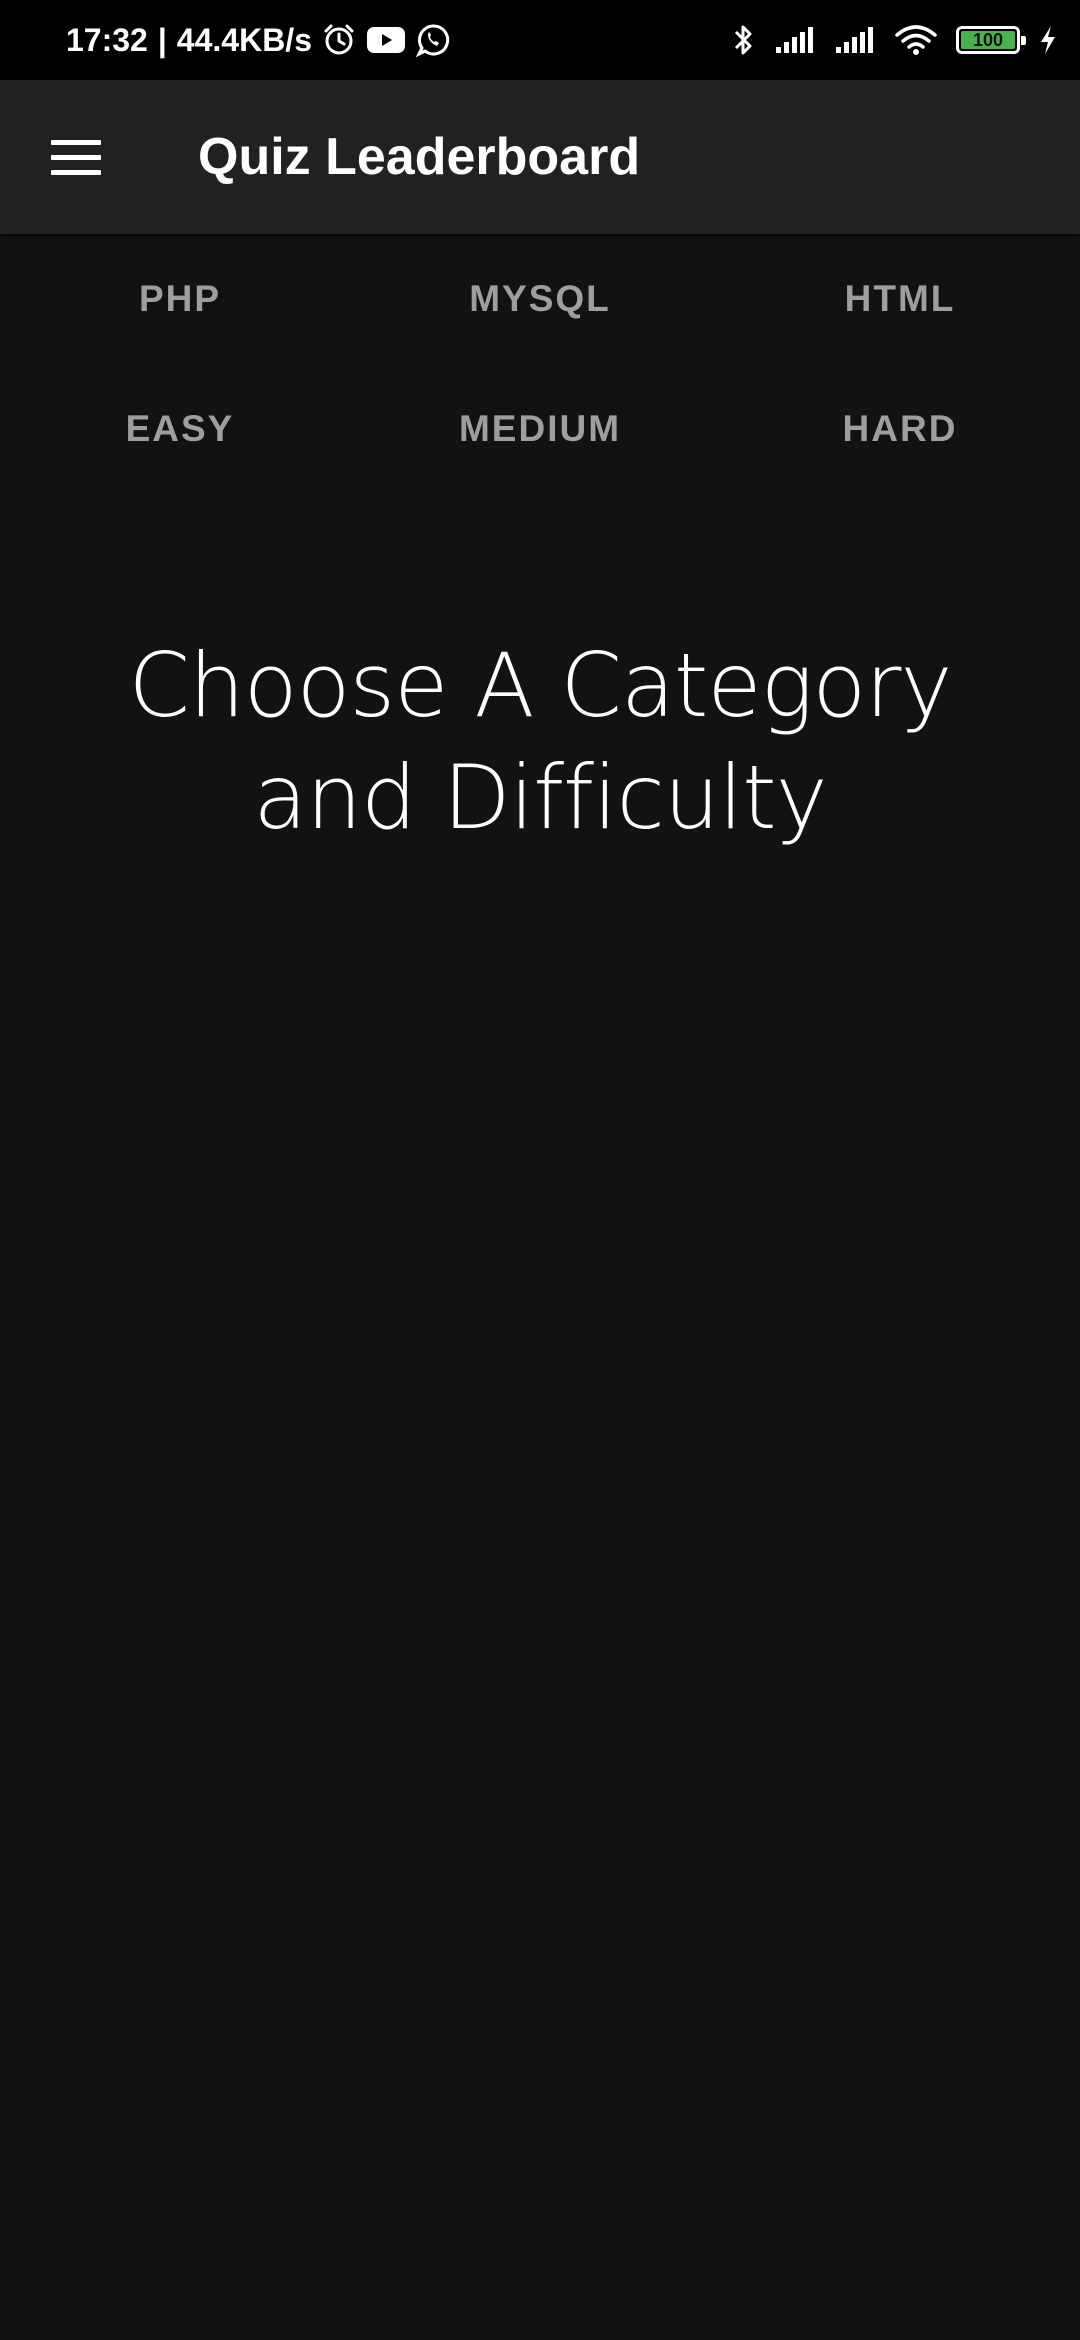 The image size is (1080, 2340). Describe the element at coordinates (744, 40) in the screenshot. I see `bluetooth-icon` at that location.